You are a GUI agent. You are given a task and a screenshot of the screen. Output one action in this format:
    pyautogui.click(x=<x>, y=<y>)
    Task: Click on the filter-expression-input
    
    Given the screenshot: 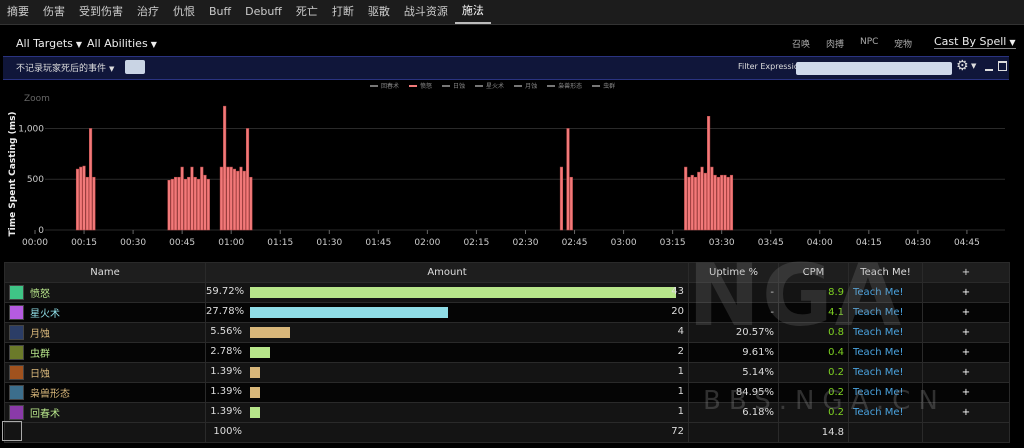 What is the action you would take?
    pyautogui.click(x=874, y=68)
    